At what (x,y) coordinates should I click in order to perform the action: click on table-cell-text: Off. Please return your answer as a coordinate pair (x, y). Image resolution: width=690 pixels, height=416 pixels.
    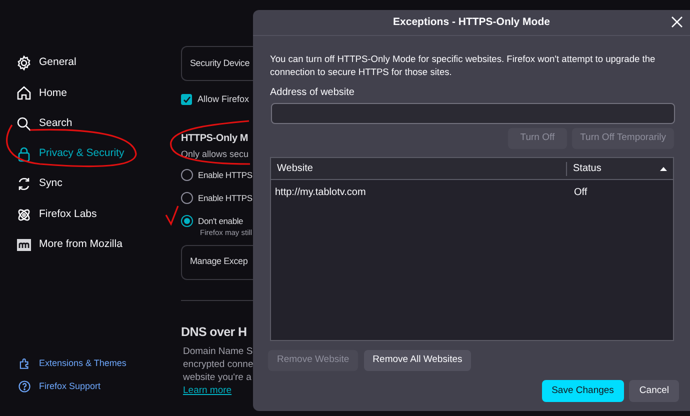
    Looking at the image, I should click on (581, 193).